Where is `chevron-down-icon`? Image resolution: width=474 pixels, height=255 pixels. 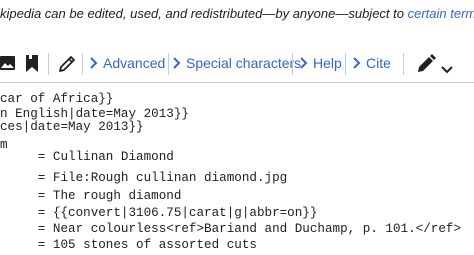
chevron-down-icon is located at coordinates (447, 70).